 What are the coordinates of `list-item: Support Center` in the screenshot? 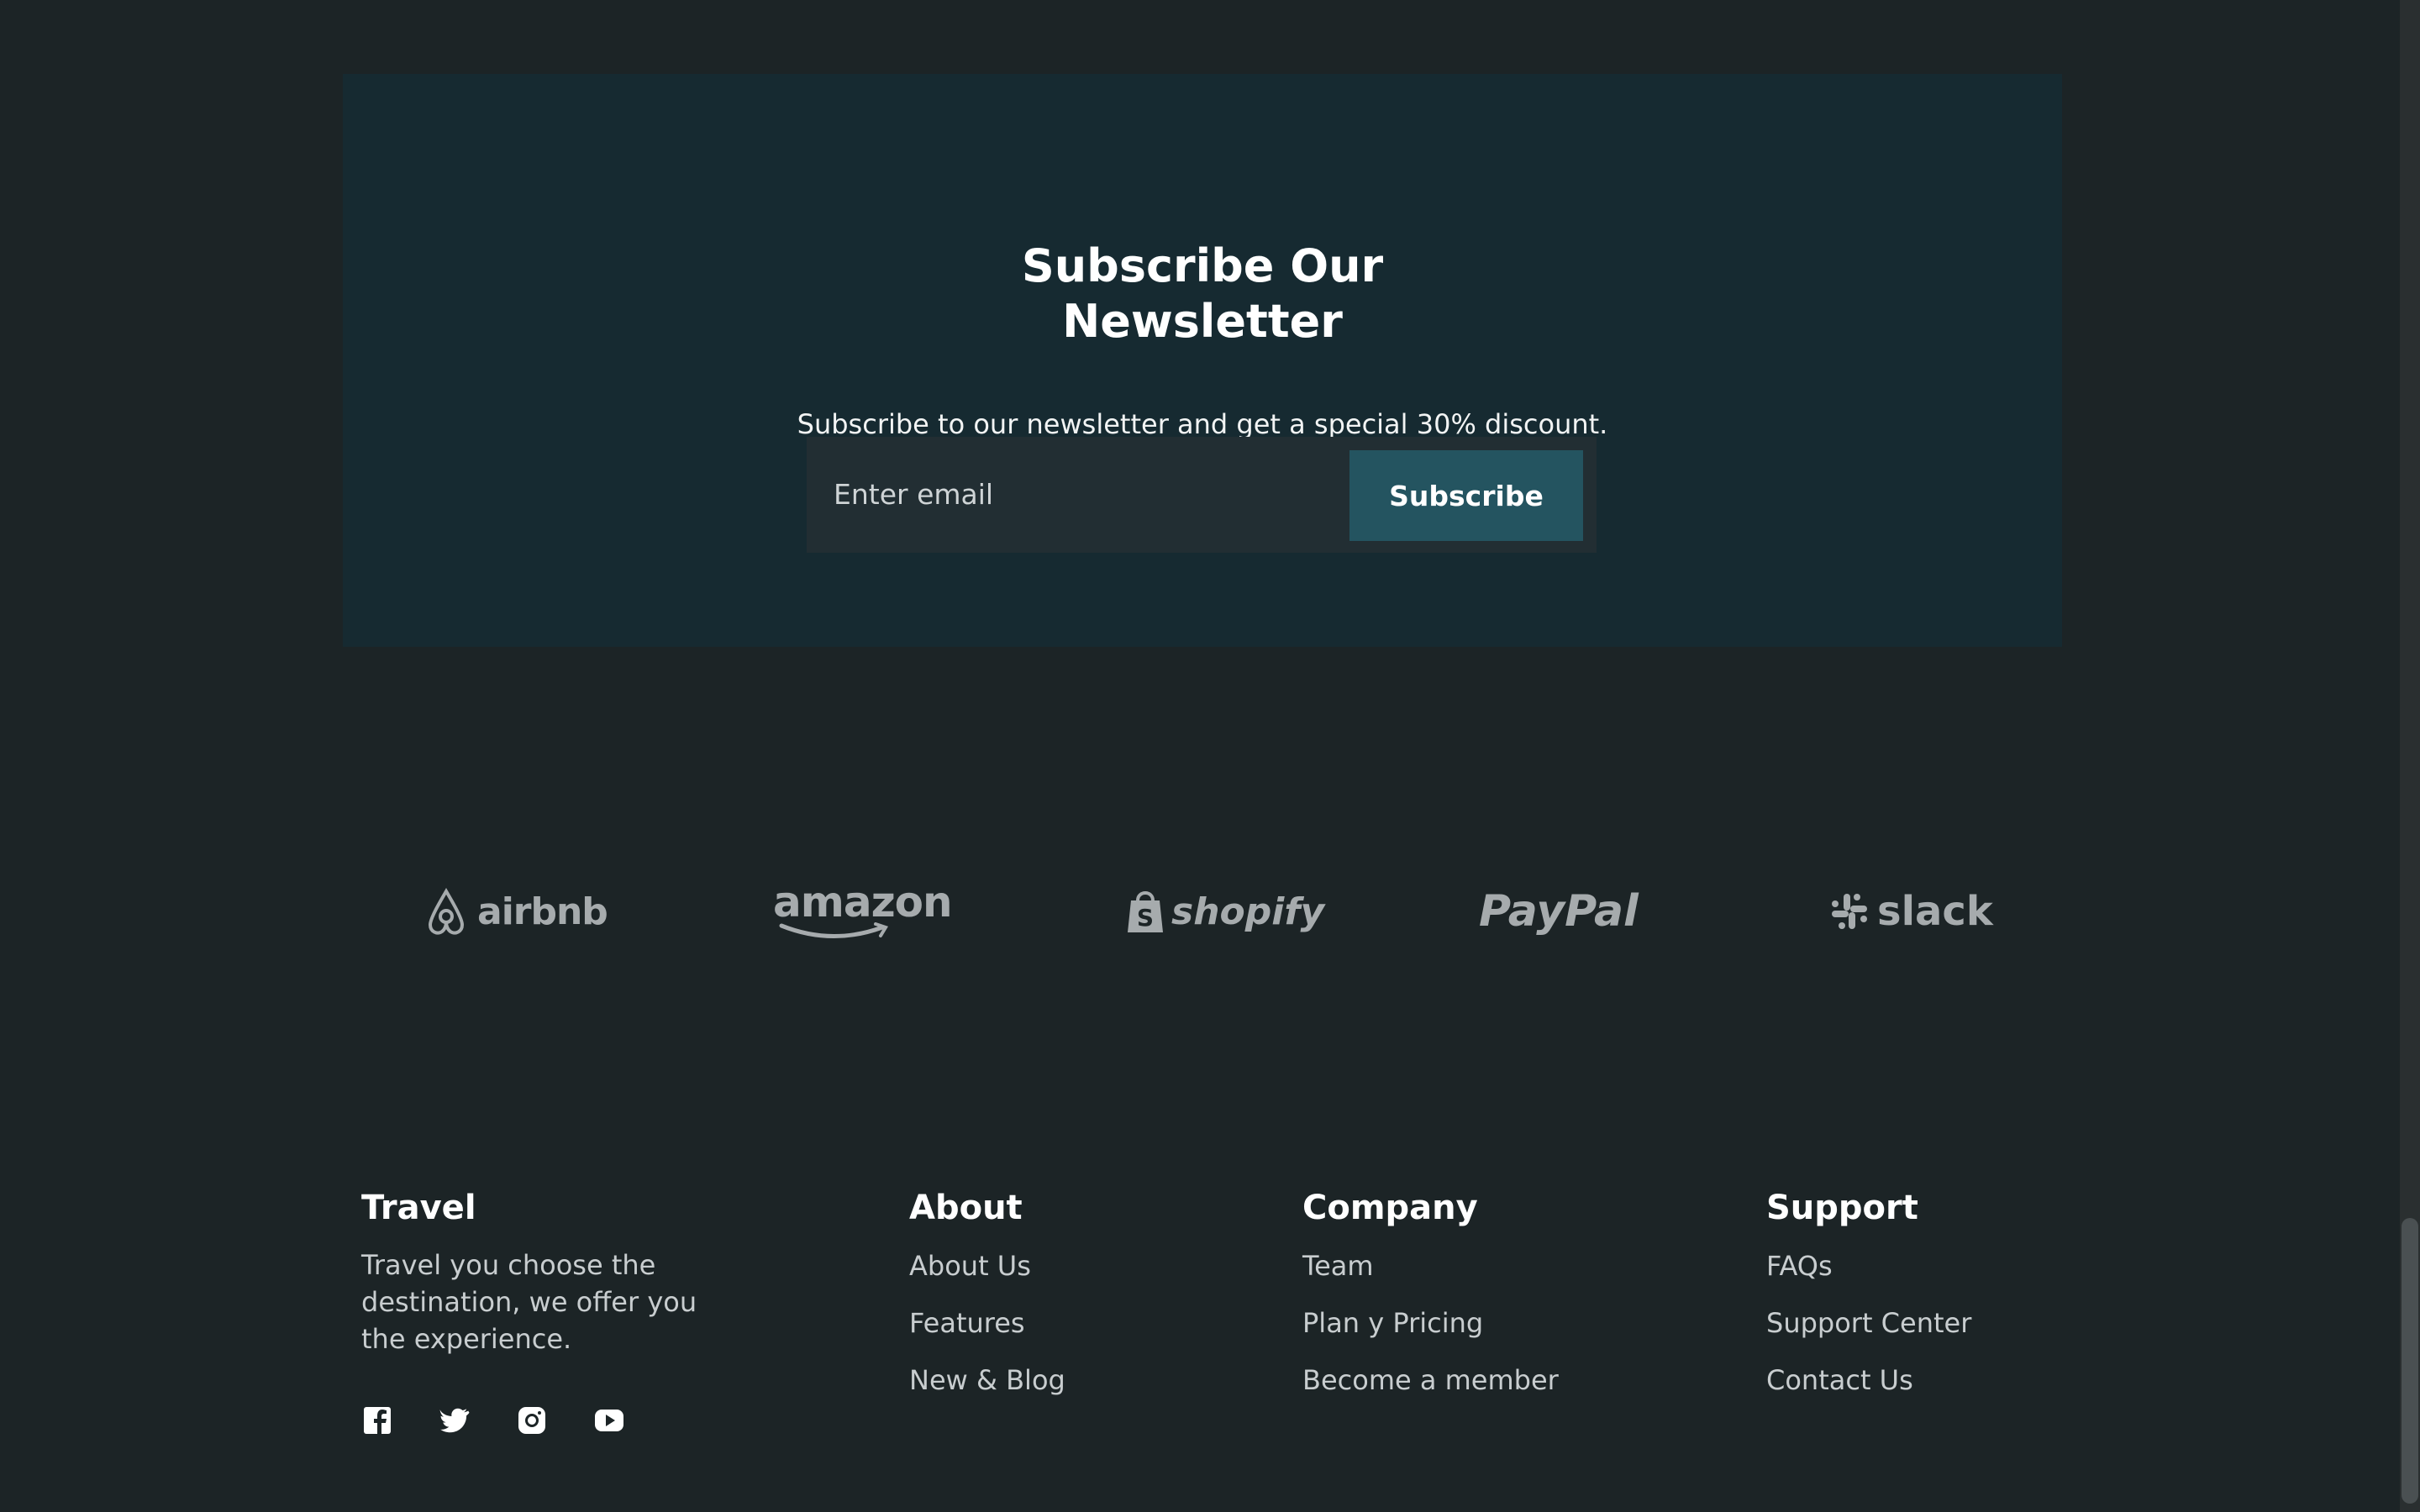 It's located at (1868, 1323).